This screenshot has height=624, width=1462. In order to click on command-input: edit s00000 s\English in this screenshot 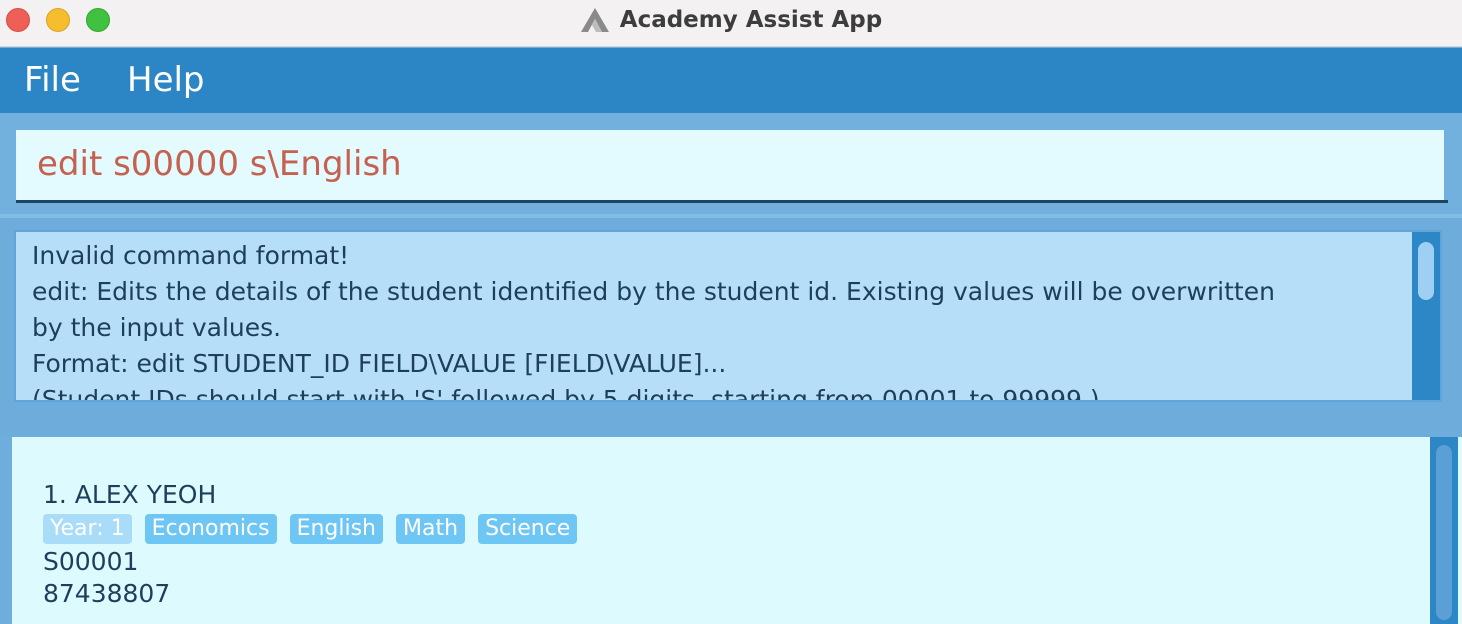, I will do `click(730, 165)`.